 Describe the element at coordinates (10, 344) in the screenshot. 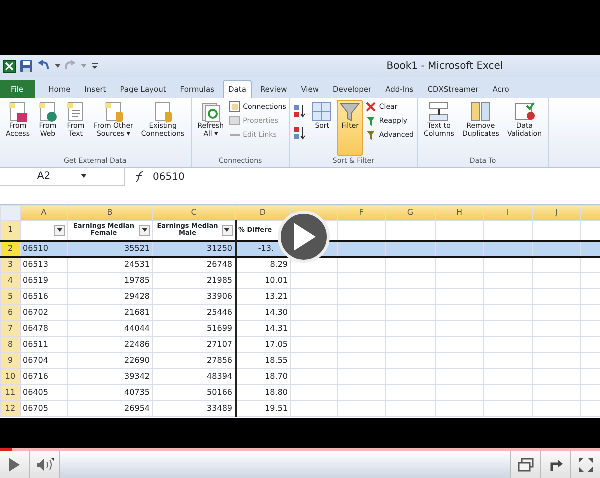

I see `row-header: 8` at that location.